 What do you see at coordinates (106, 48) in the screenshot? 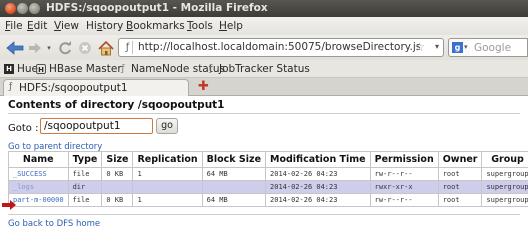
I see `home-icon` at bounding box center [106, 48].